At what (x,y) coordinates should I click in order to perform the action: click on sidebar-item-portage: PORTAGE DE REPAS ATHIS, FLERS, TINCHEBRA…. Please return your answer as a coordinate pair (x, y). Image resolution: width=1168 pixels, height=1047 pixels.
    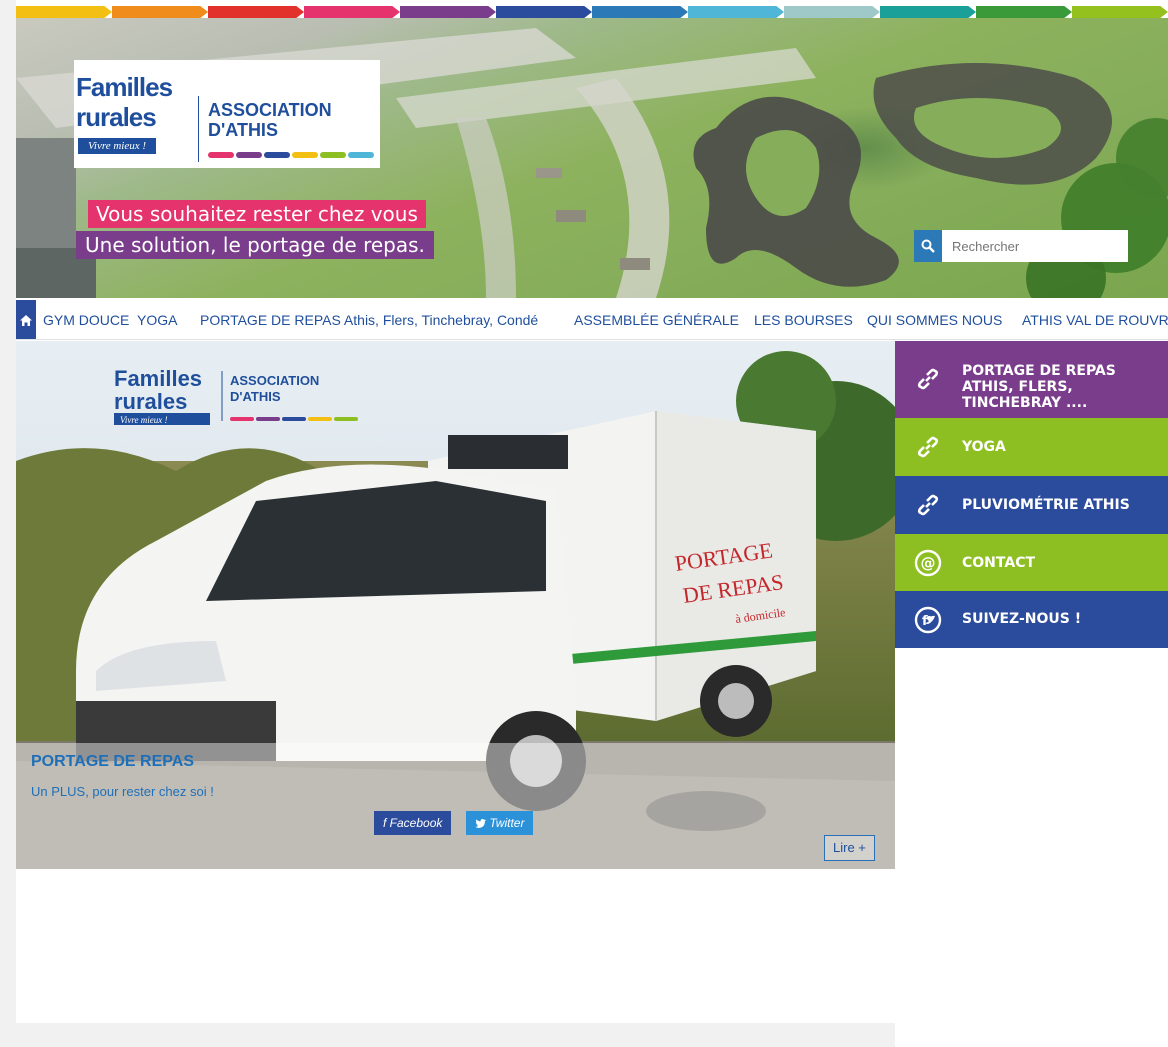
    Looking at the image, I should click on (1031, 379).